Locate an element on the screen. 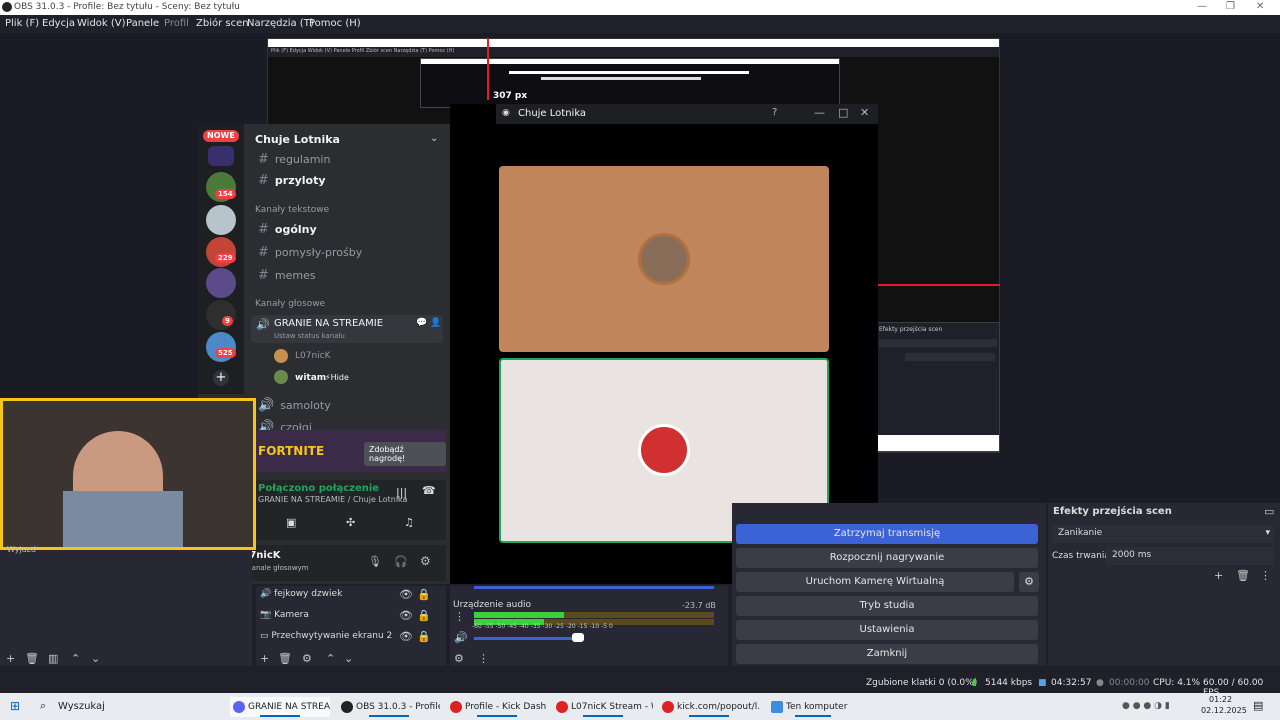 Image resolution: width=1280 pixels, height=720 pixels. connection-channel: GRANIE NA STREAMIE / Chuje Lotnika is located at coordinates (332, 499).